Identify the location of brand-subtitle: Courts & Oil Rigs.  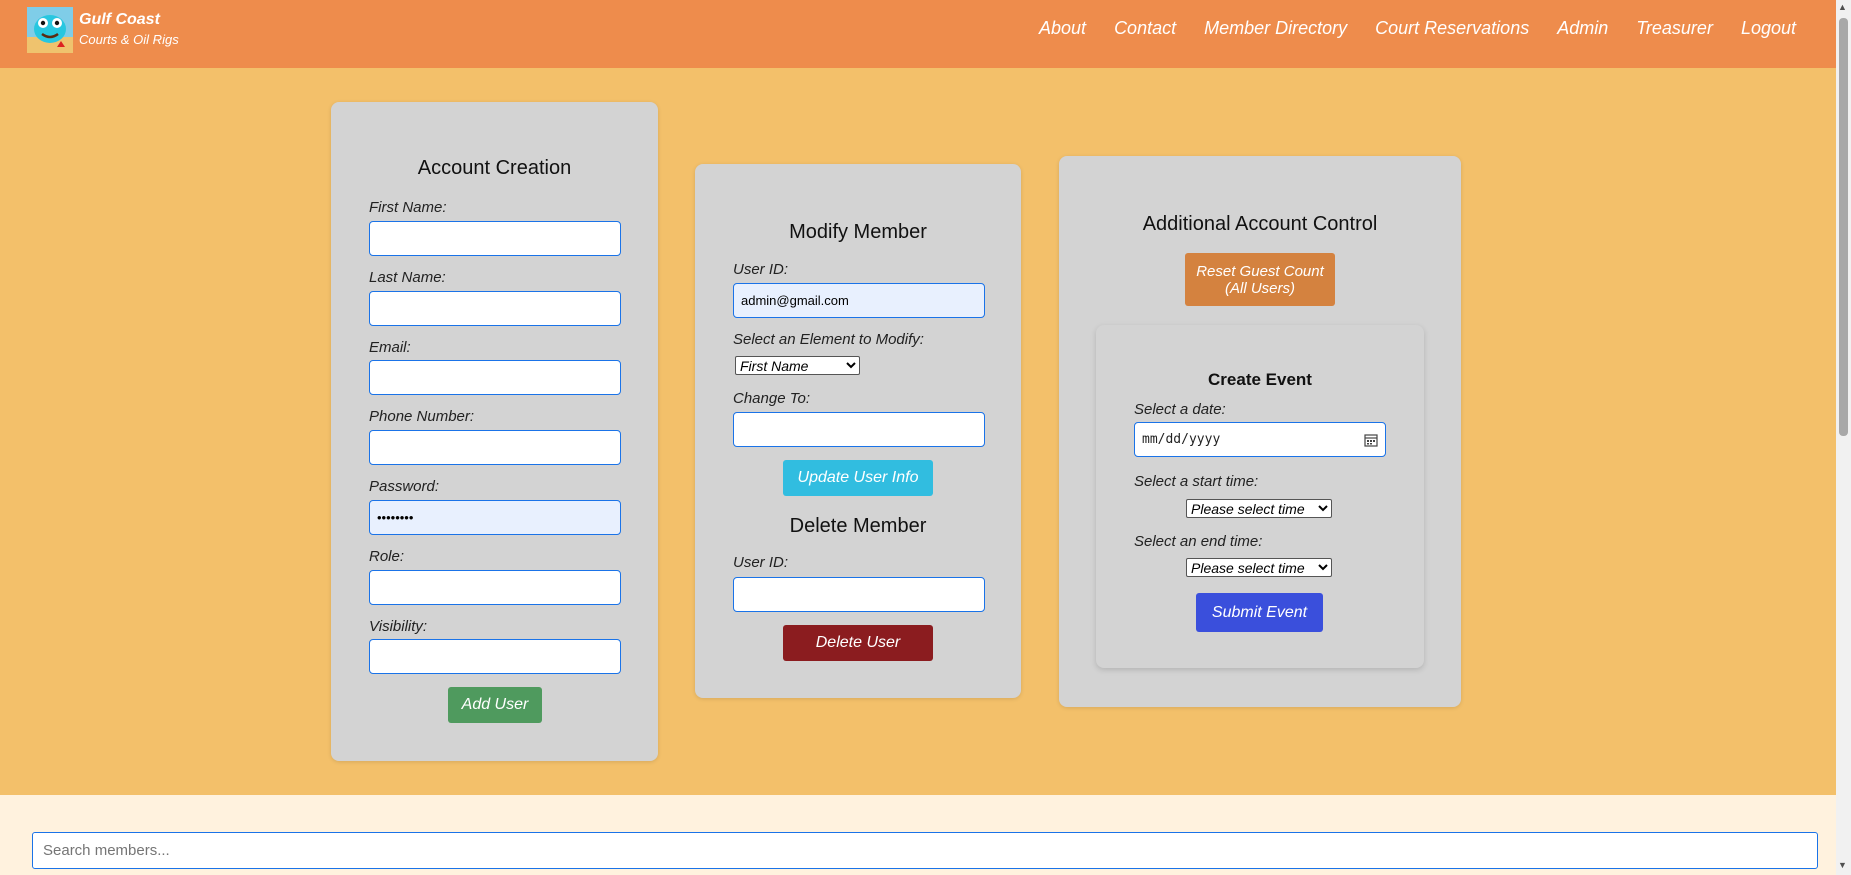
(129, 39).